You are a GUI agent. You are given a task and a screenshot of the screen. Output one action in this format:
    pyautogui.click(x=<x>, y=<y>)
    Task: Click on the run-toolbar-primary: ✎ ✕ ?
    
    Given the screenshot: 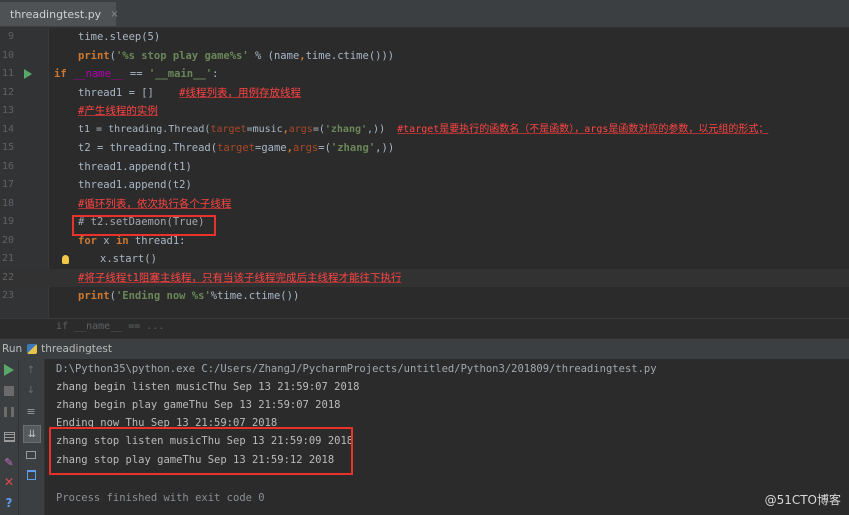 What is the action you would take?
    pyautogui.click(x=9, y=437)
    